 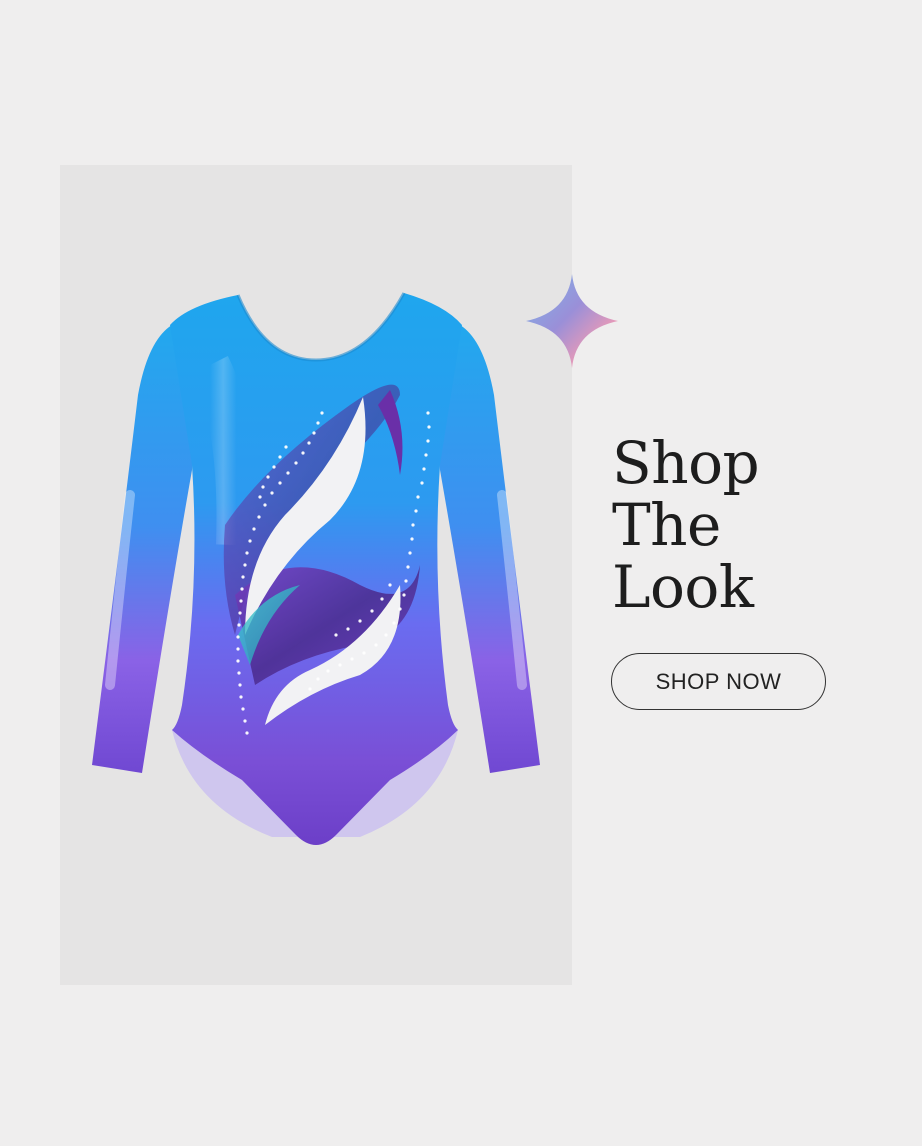 What do you see at coordinates (572, 321) in the screenshot?
I see `sparkle-icon` at bounding box center [572, 321].